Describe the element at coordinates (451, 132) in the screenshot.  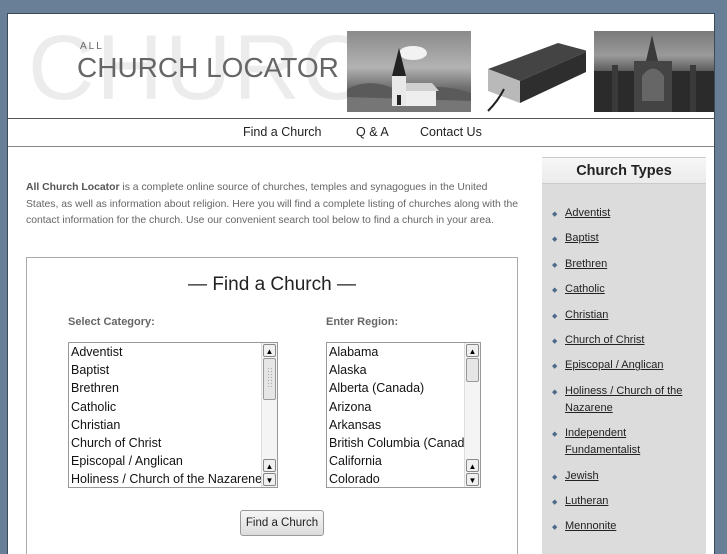
I see `nav-contact-us: Contact Us` at that location.